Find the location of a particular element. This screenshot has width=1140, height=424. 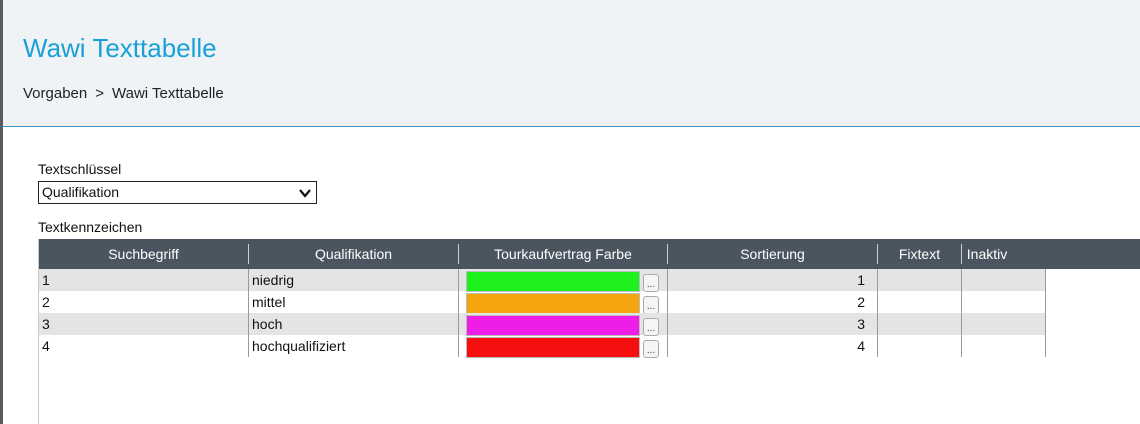

column-header-sortierung: Sortierung is located at coordinates (772, 254).